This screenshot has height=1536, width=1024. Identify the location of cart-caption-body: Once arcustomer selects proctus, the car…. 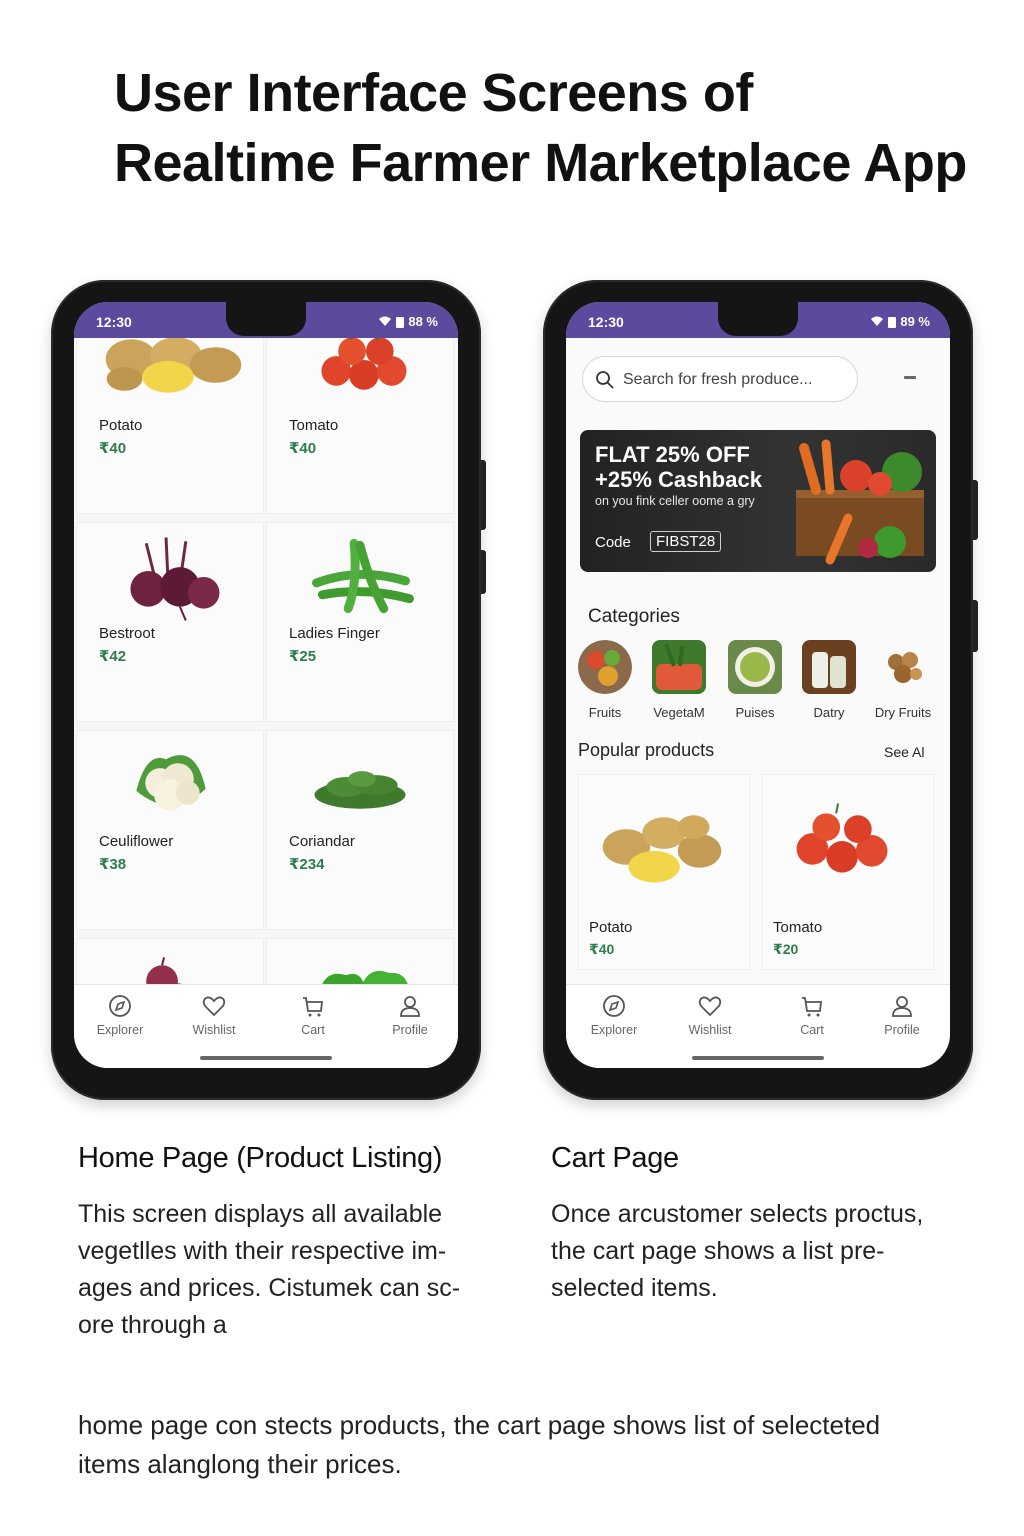
(761, 1251).